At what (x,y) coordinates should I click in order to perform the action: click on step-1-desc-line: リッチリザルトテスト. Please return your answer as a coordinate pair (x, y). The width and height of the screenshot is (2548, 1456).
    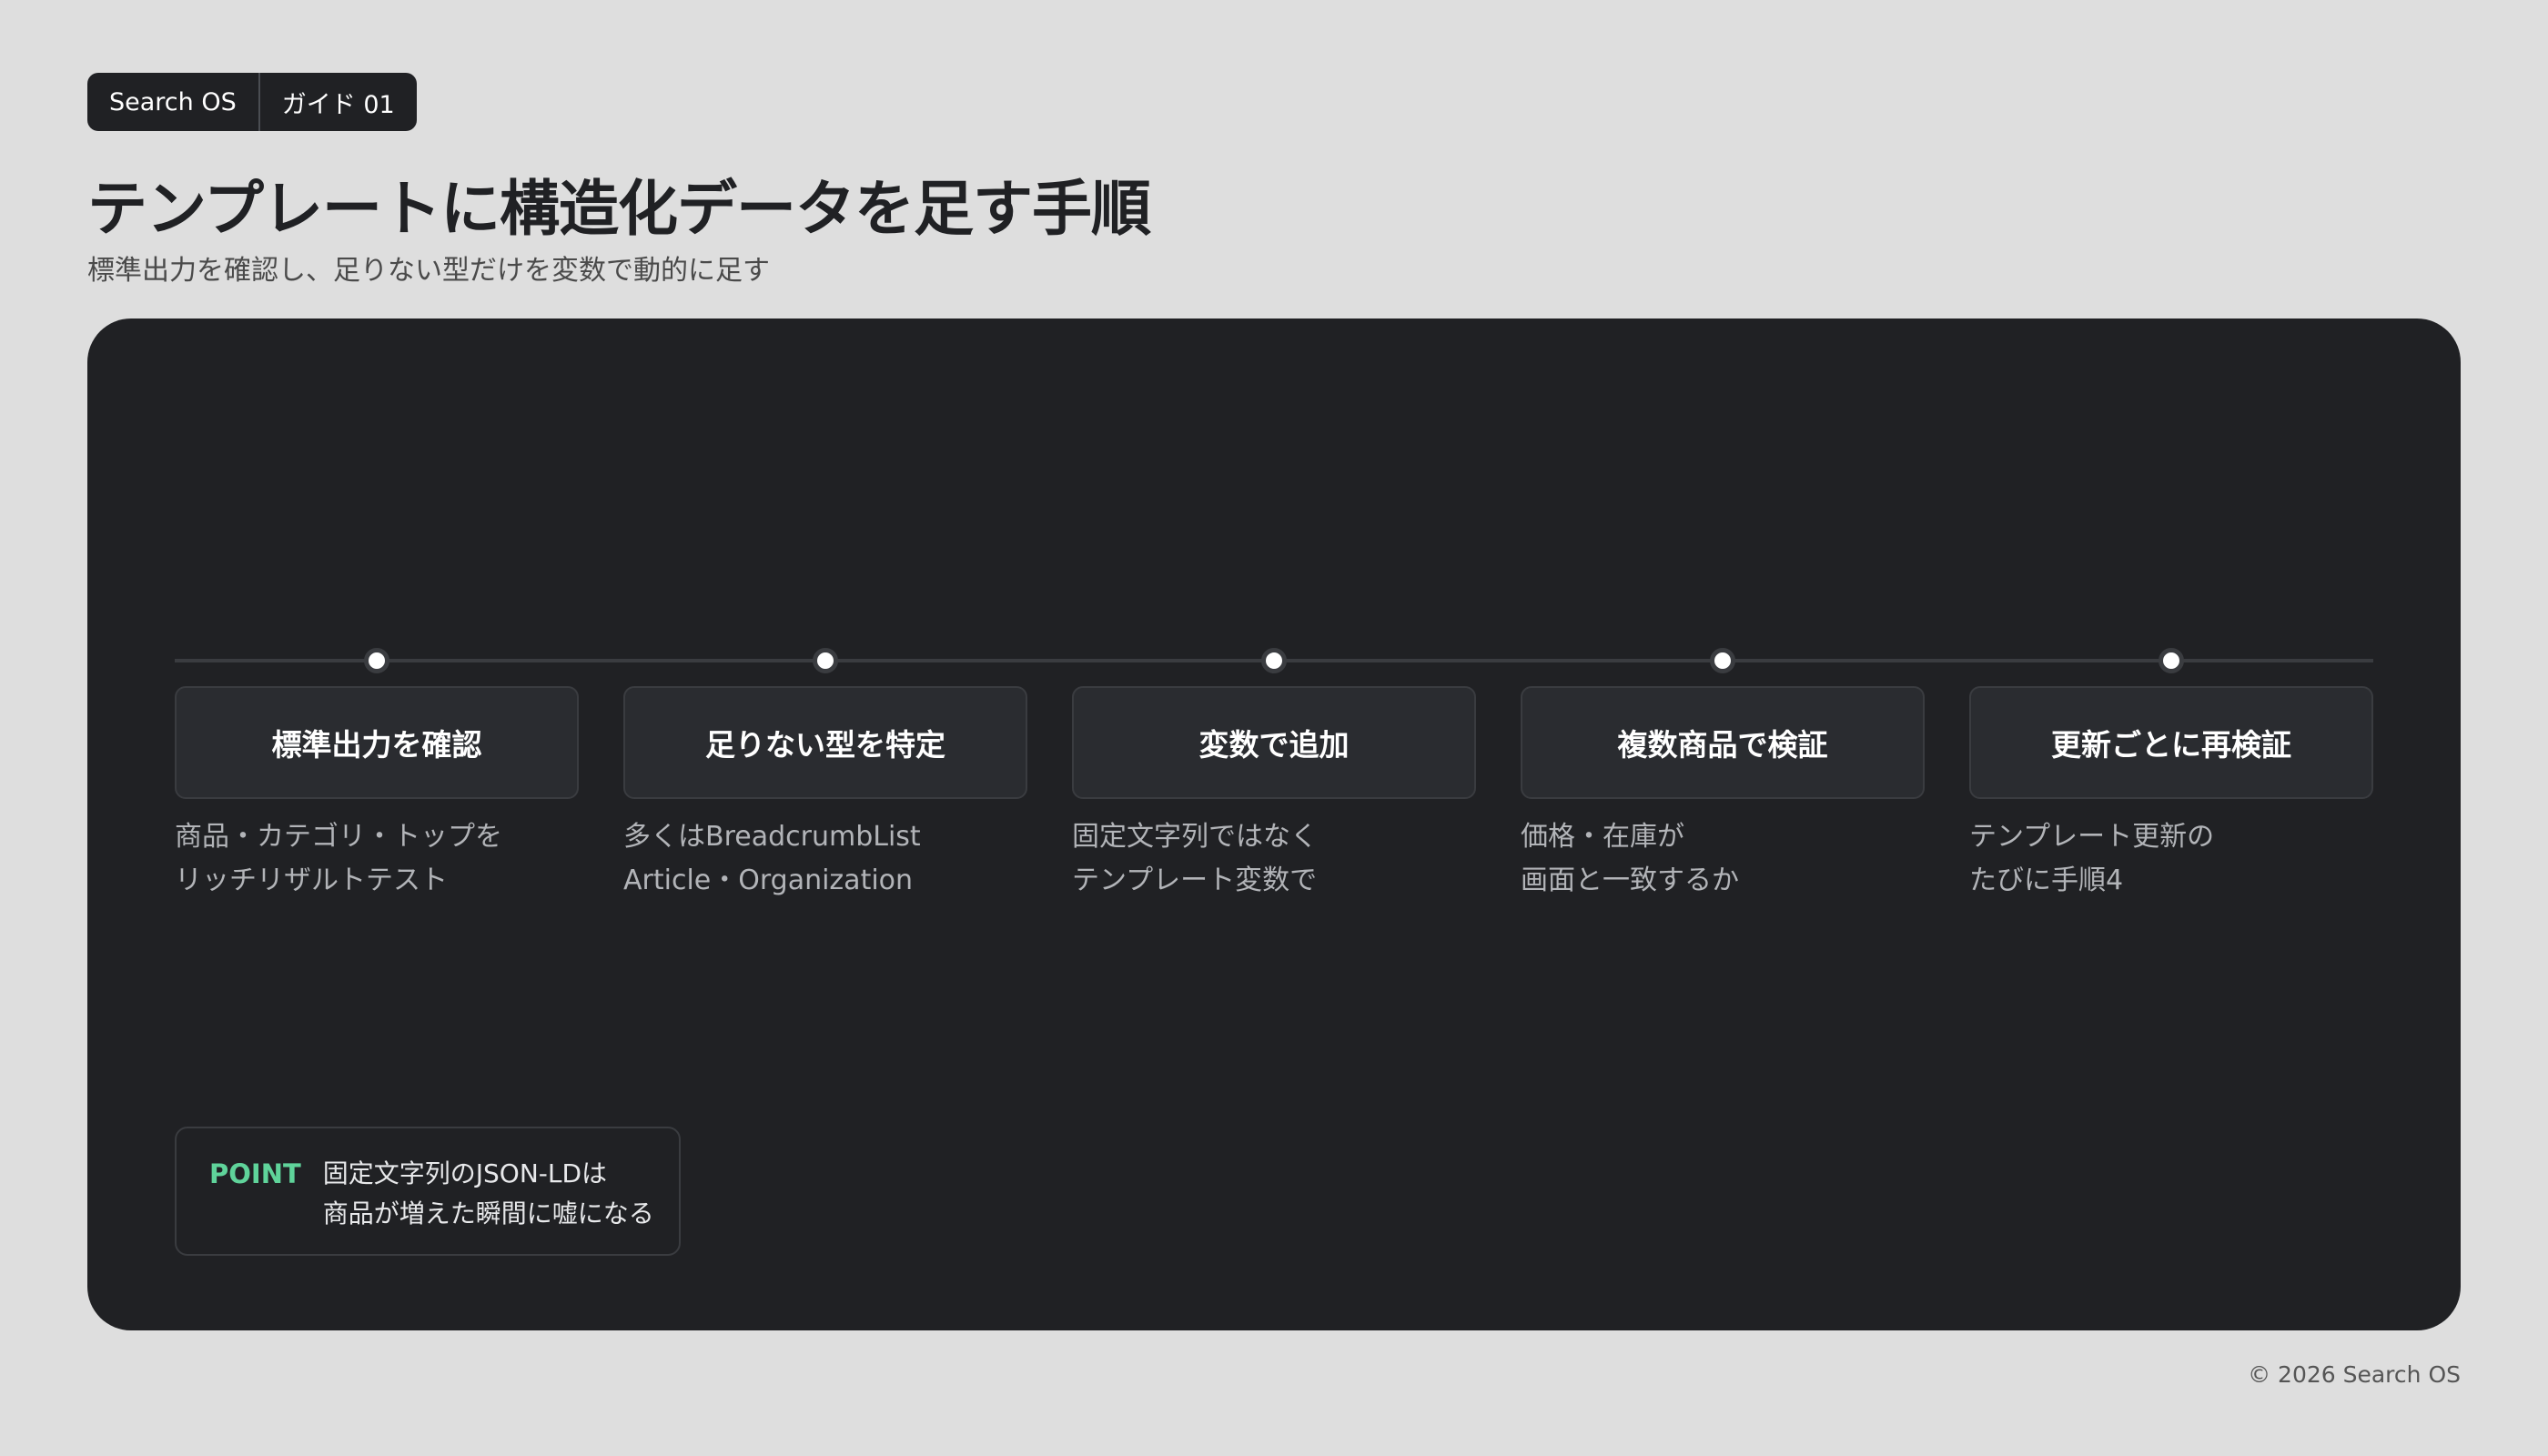
    Looking at the image, I should click on (311, 880).